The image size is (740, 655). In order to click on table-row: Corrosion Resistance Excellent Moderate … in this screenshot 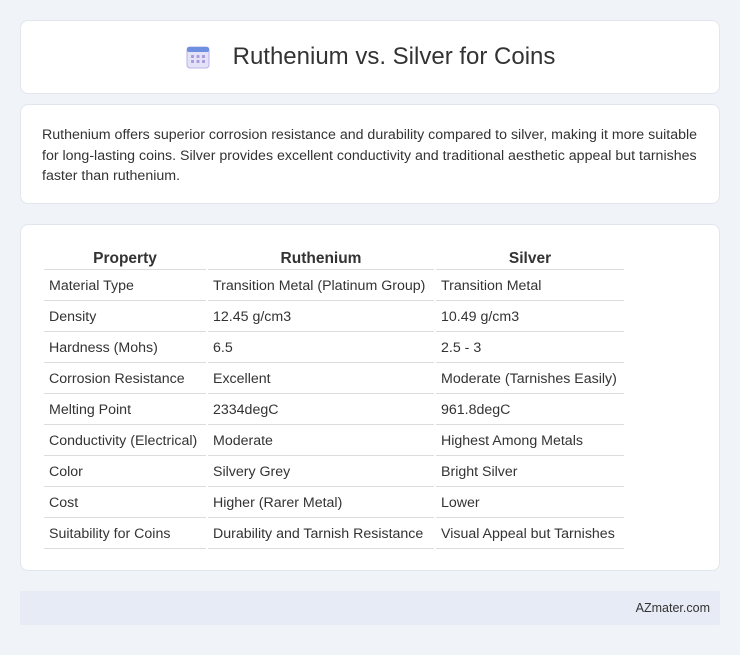, I will do `click(334, 379)`.